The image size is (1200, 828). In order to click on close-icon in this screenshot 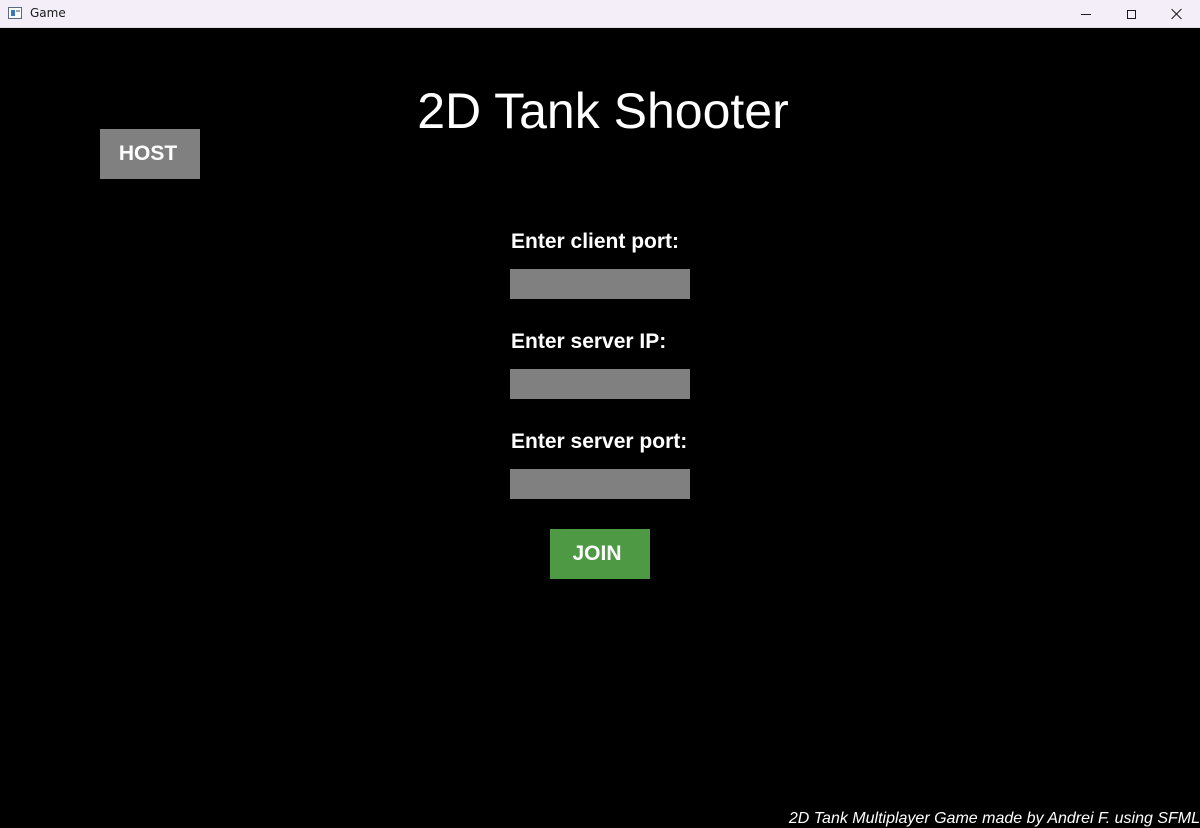, I will do `click(1177, 14)`.